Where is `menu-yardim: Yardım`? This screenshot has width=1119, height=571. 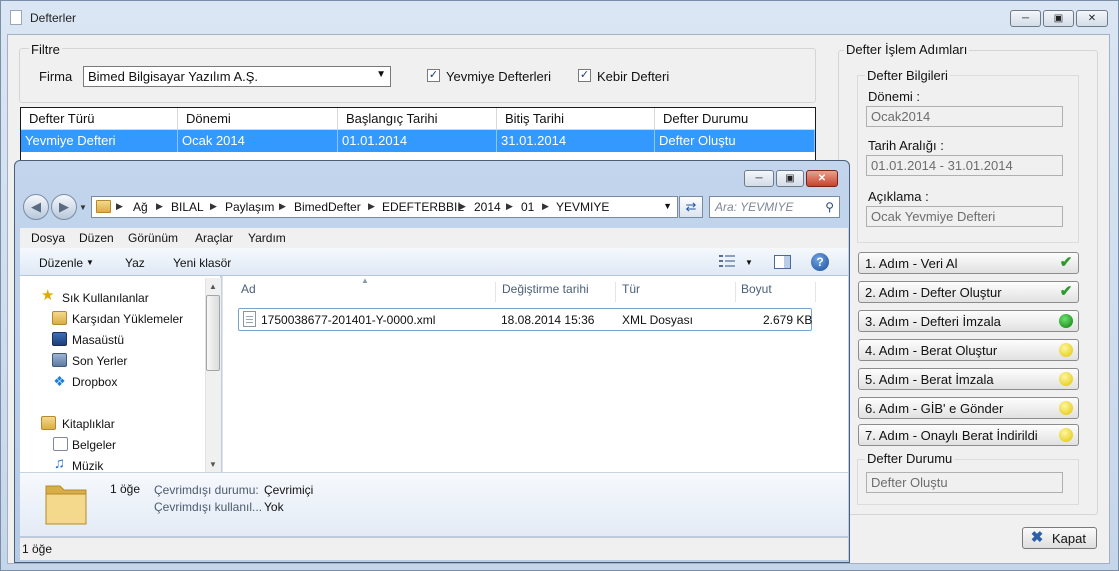
menu-yardim: Yardım is located at coordinates (267, 238).